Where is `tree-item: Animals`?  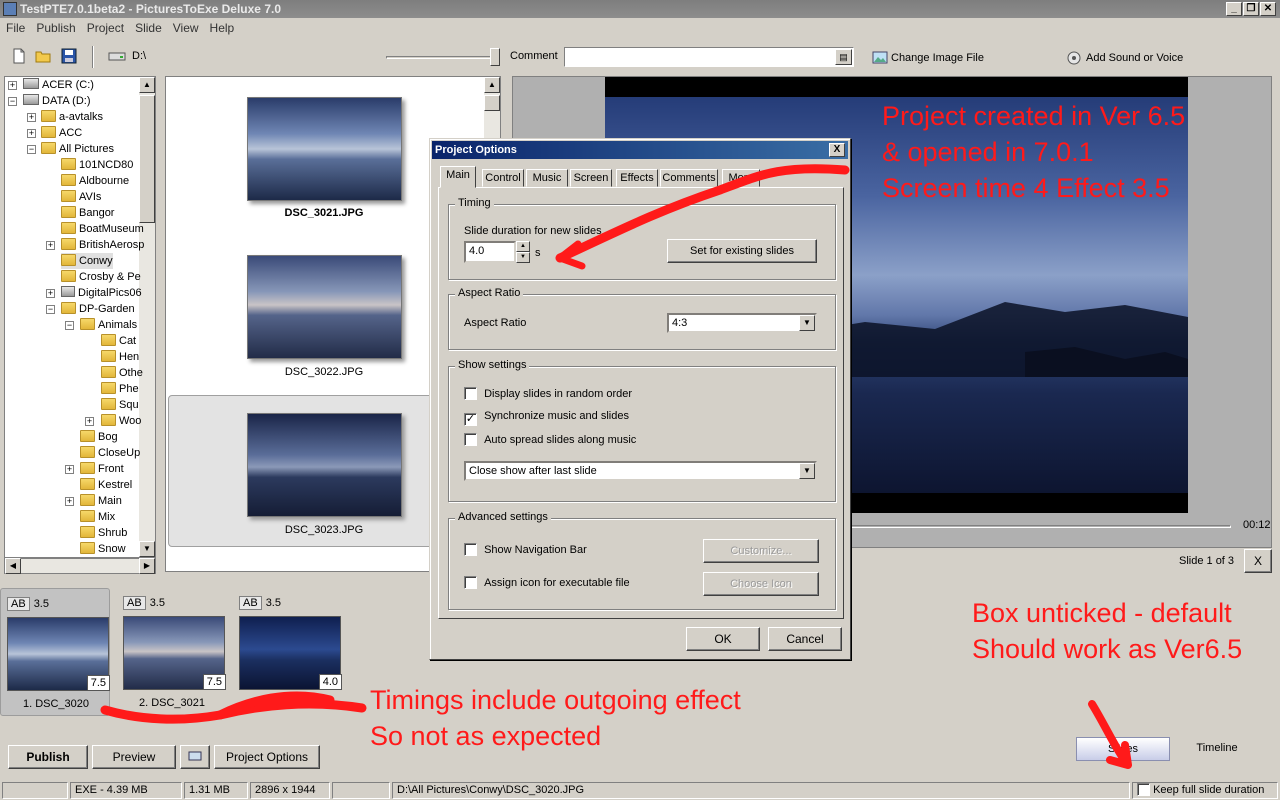
tree-item: Animals is located at coordinates (108, 325).